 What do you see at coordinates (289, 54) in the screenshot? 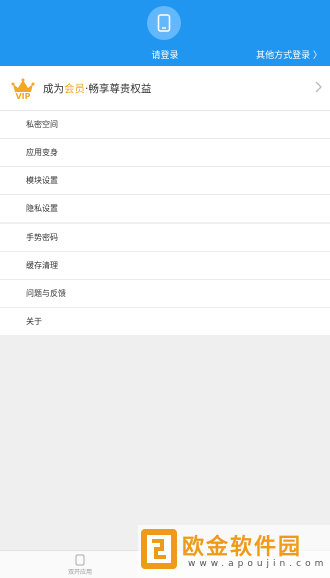
I see `other-login-link: 其他方式登录 〉` at bounding box center [289, 54].